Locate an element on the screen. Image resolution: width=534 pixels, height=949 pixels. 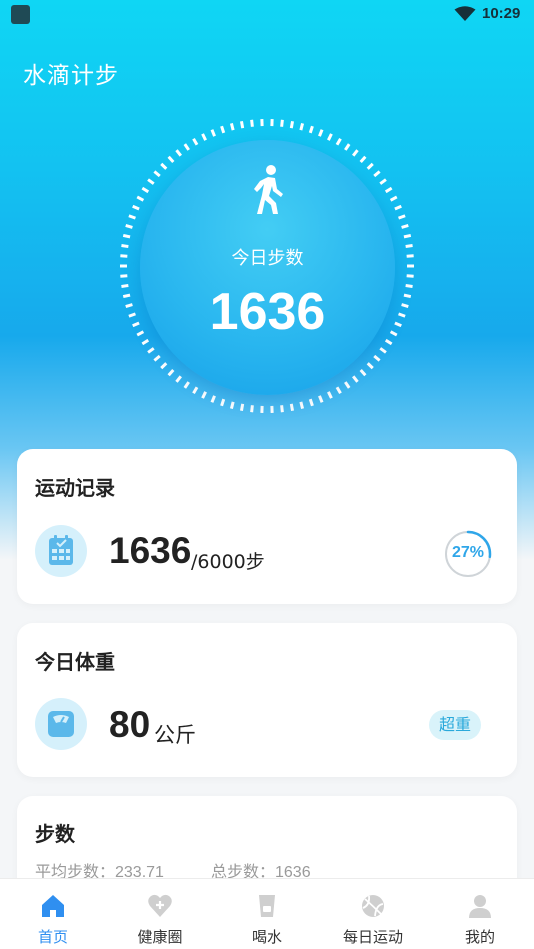
person-icon is located at coordinates (480, 906).